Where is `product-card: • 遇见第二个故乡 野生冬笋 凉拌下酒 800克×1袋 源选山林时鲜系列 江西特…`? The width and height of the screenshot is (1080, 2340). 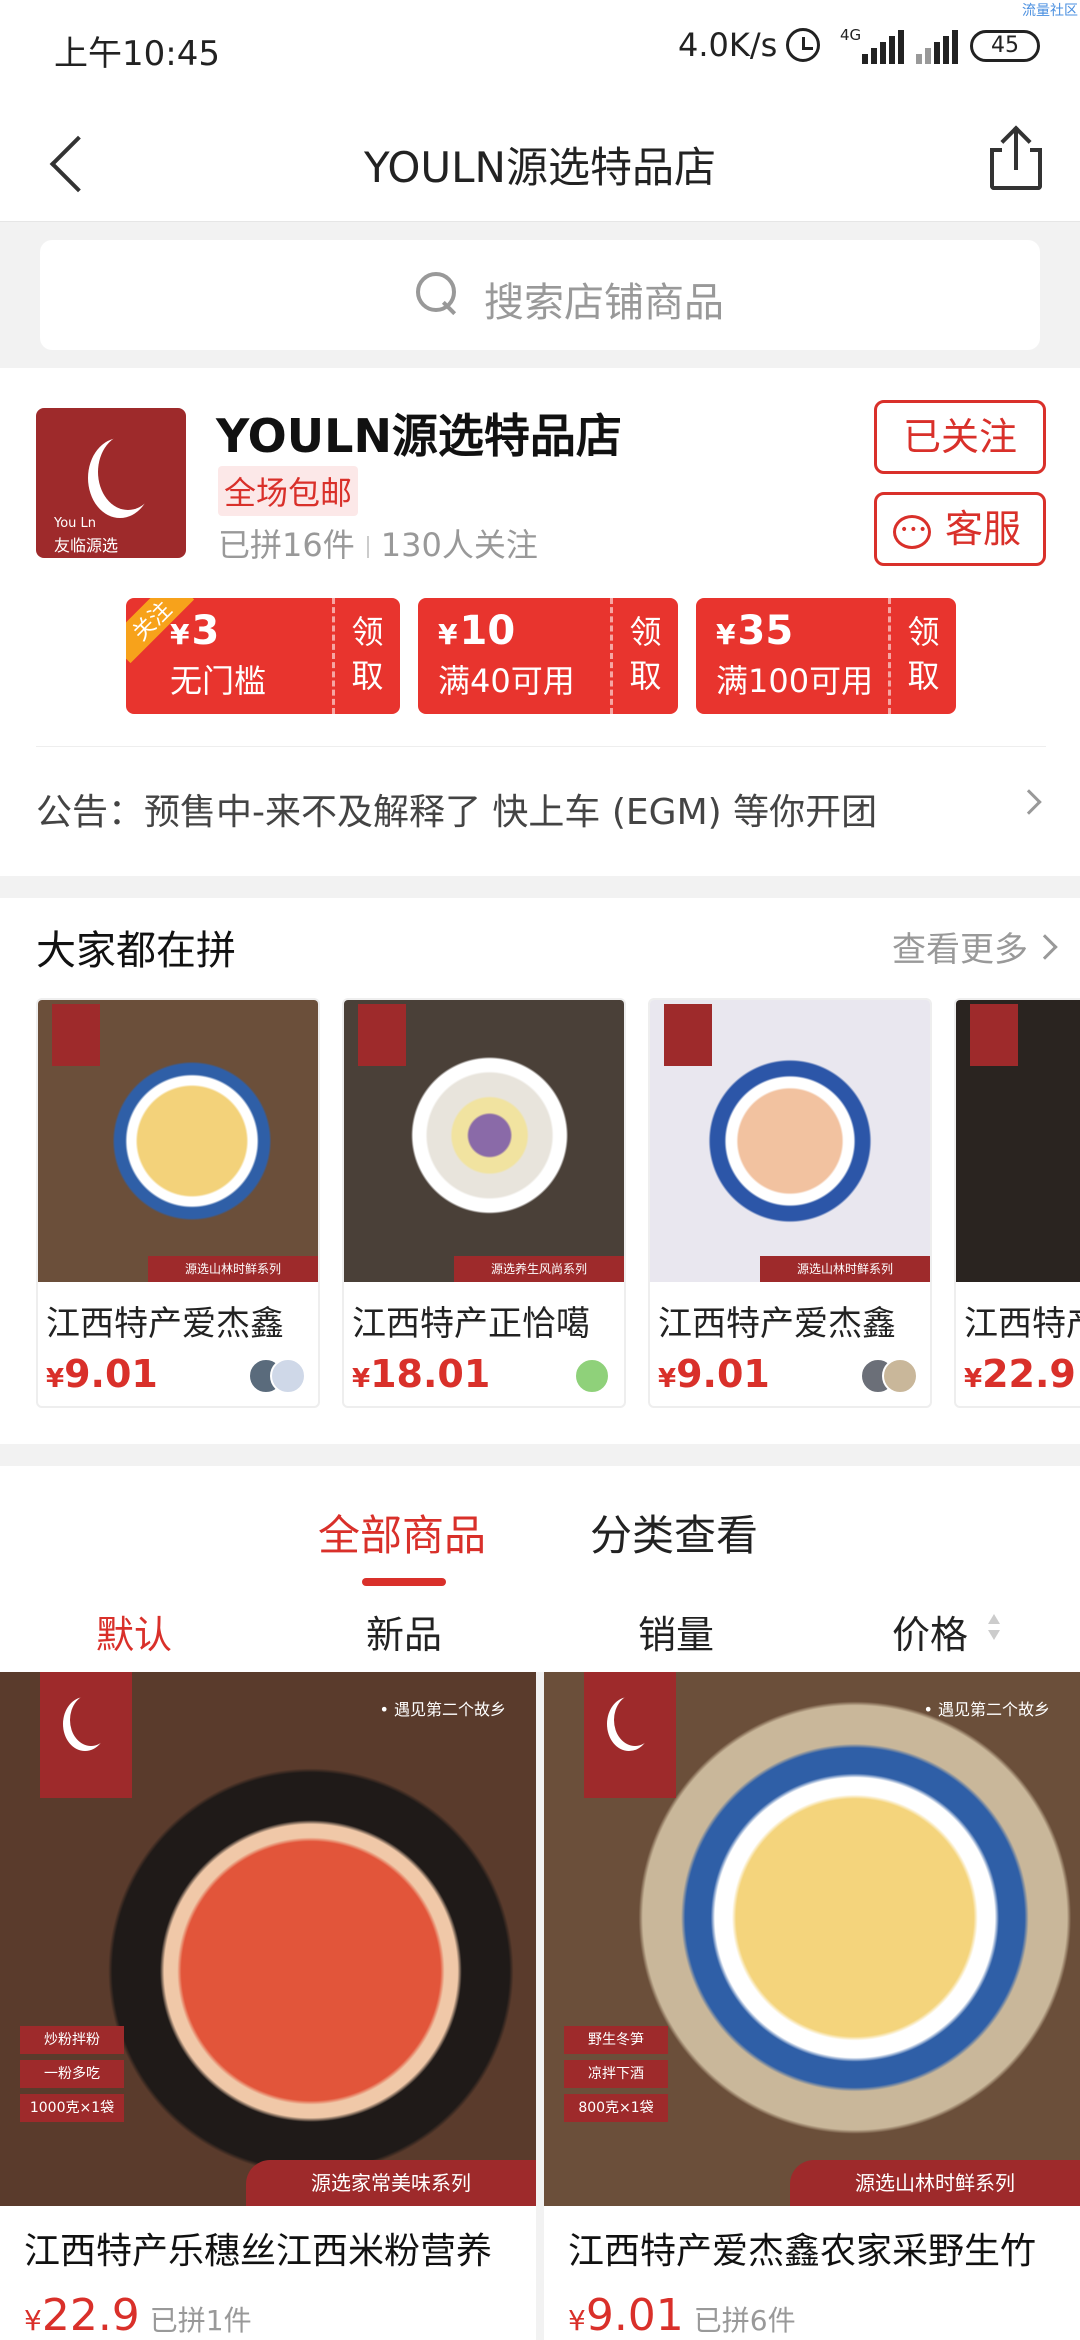 product-card: • 遇见第二个故乡 野生冬笋 凉拌下酒 800克×1袋 源选山林时鲜系列 江西特… is located at coordinates (812, 2006).